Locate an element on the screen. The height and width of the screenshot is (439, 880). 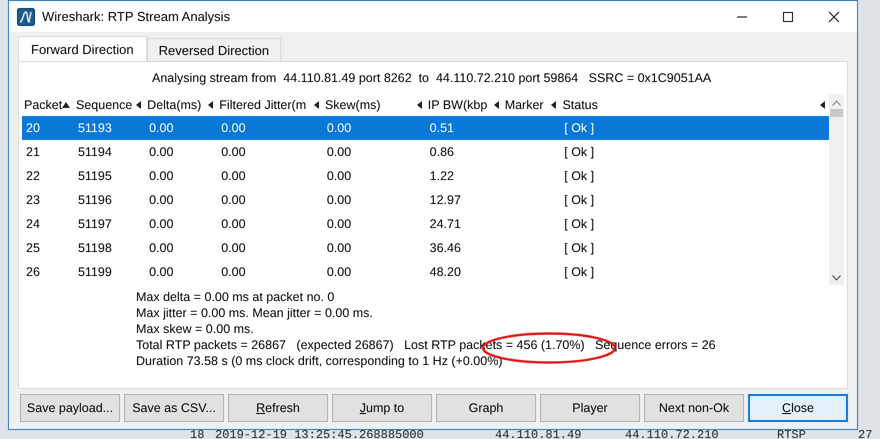
table-cell: 21 is located at coordinates (33, 152).